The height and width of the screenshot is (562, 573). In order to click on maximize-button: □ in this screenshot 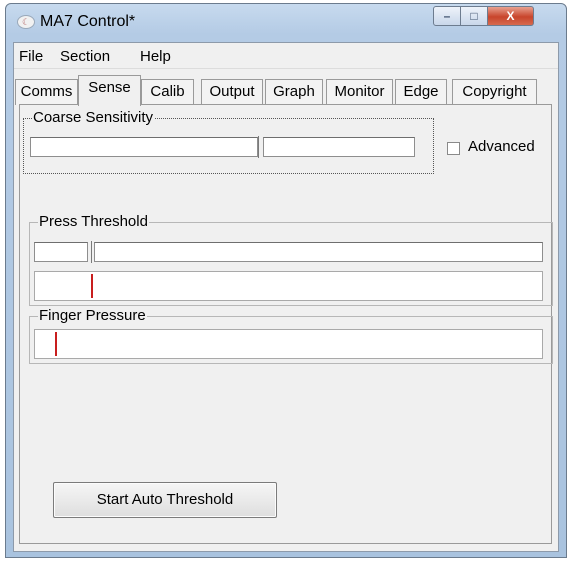, I will do `click(474, 16)`.